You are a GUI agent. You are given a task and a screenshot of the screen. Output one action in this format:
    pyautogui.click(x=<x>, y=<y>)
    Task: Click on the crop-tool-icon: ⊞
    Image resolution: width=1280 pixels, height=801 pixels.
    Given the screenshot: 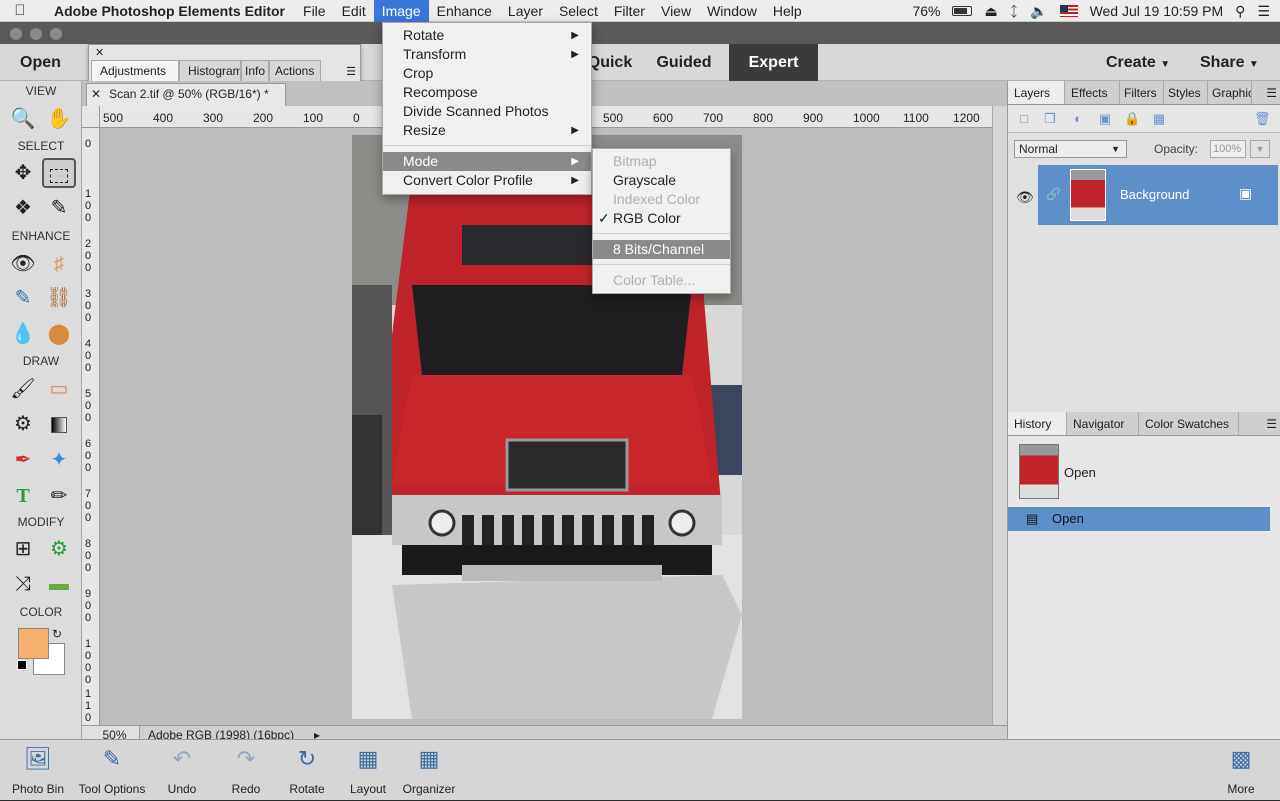 What is the action you would take?
    pyautogui.click(x=23, y=549)
    